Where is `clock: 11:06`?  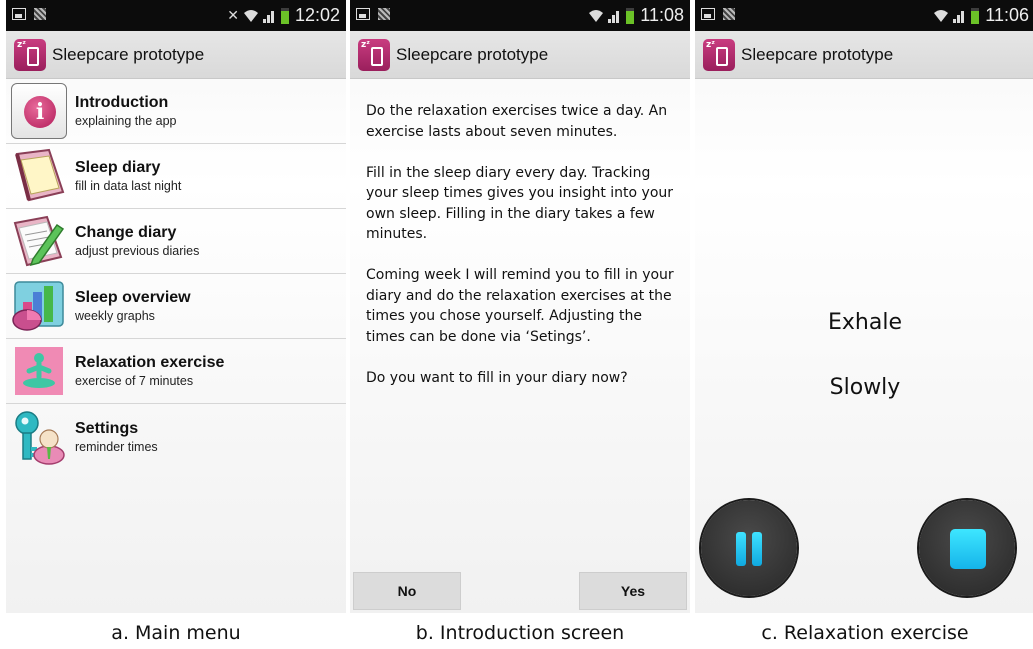
clock: 11:06 is located at coordinates (1007, 15).